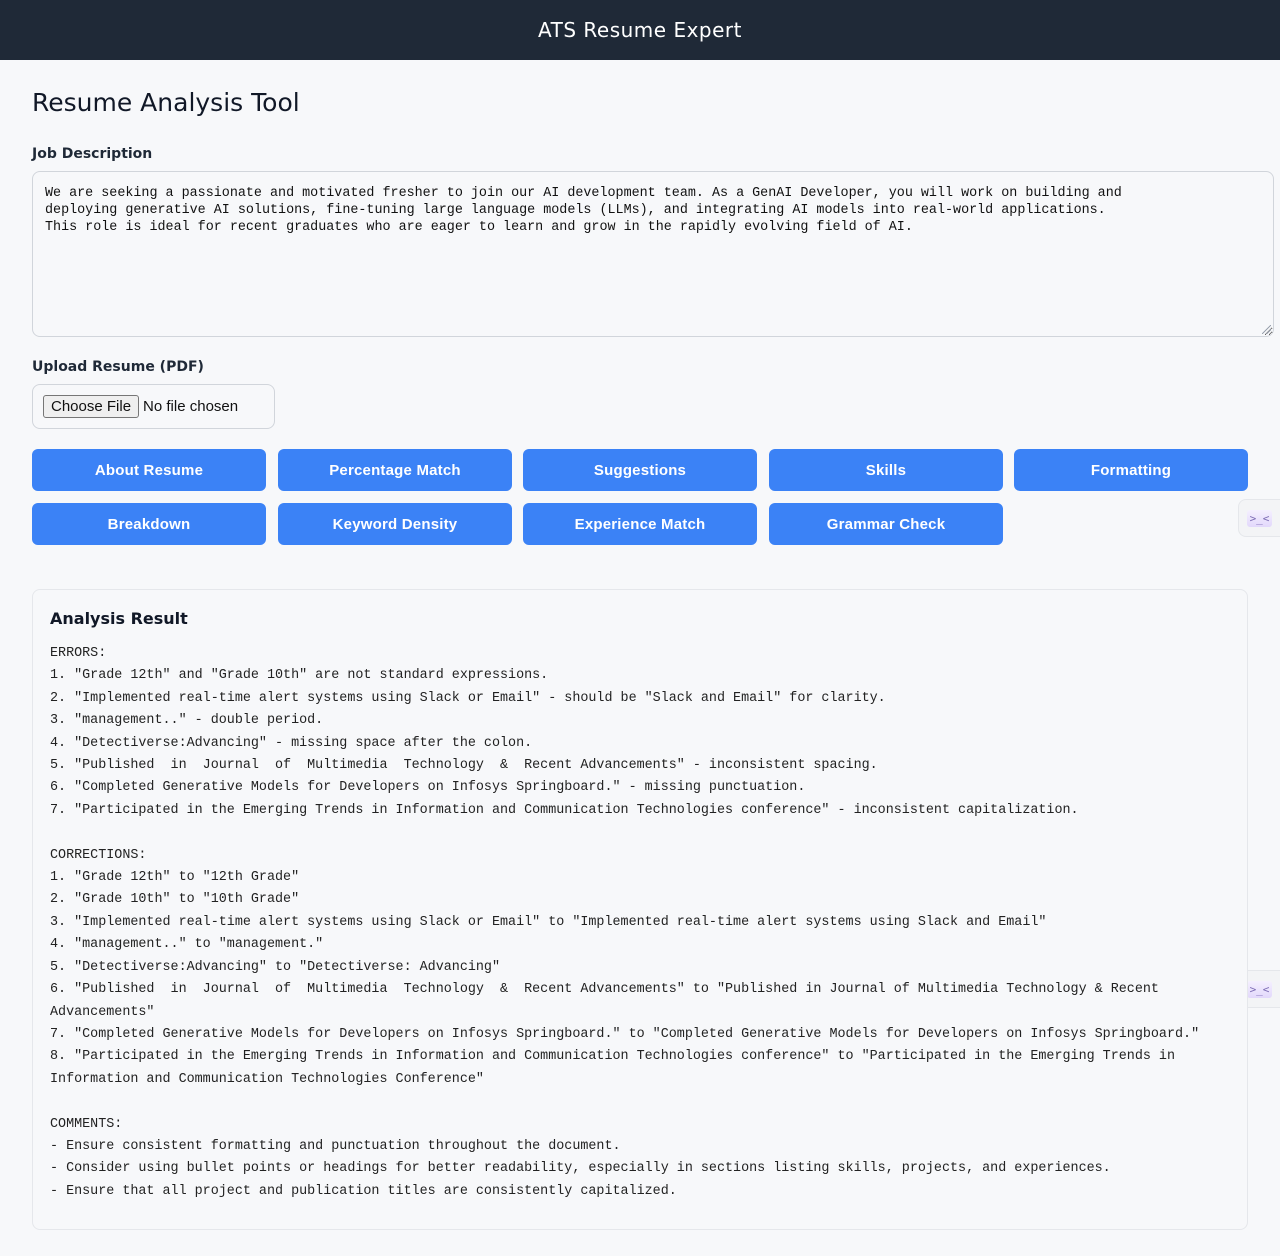  I want to click on suggestions-button: Suggestions, so click(640, 470).